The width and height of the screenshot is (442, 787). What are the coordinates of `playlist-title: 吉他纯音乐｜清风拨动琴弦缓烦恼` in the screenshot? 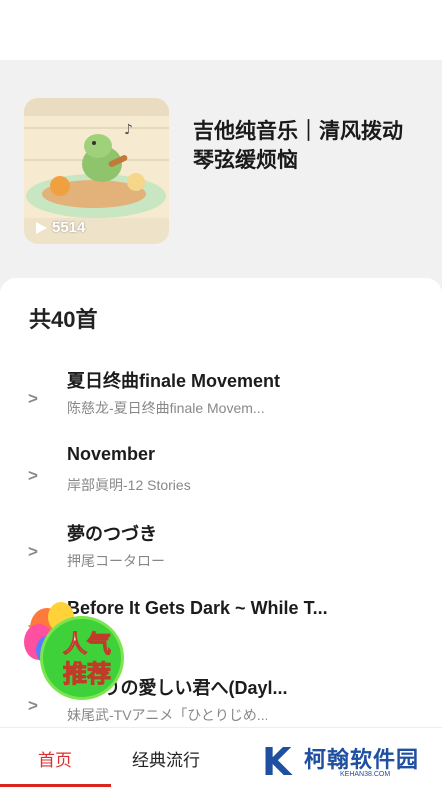 It's located at (298, 146).